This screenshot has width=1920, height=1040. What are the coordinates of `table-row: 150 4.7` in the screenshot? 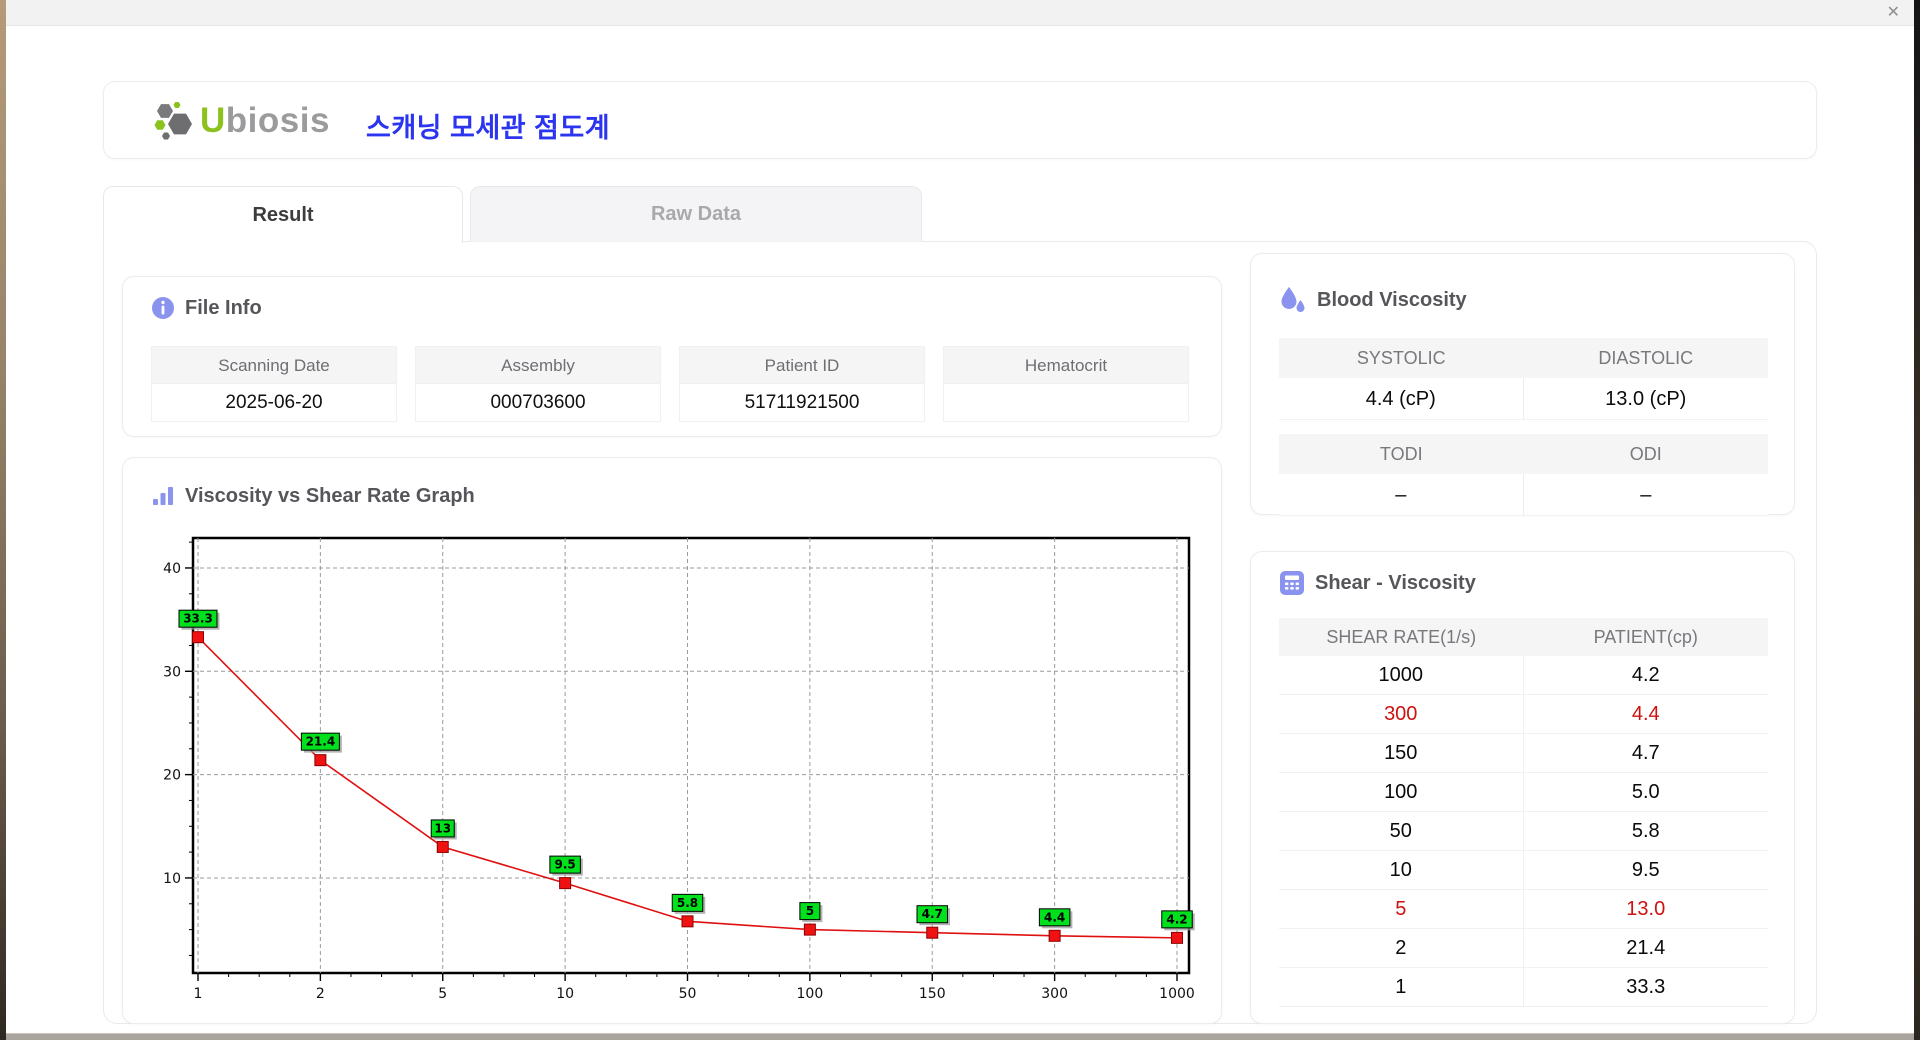 It's located at (1523, 753).